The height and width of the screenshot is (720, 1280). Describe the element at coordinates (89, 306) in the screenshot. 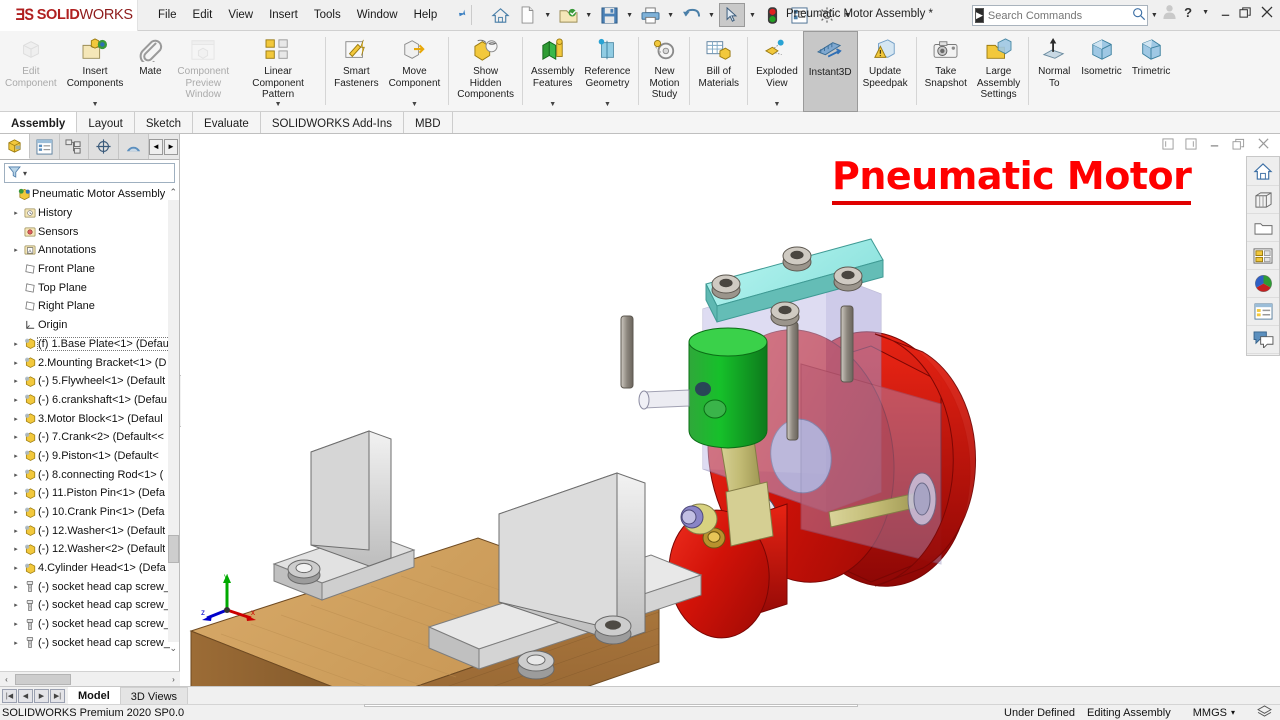

I see `tree-node: Right Plane` at that location.